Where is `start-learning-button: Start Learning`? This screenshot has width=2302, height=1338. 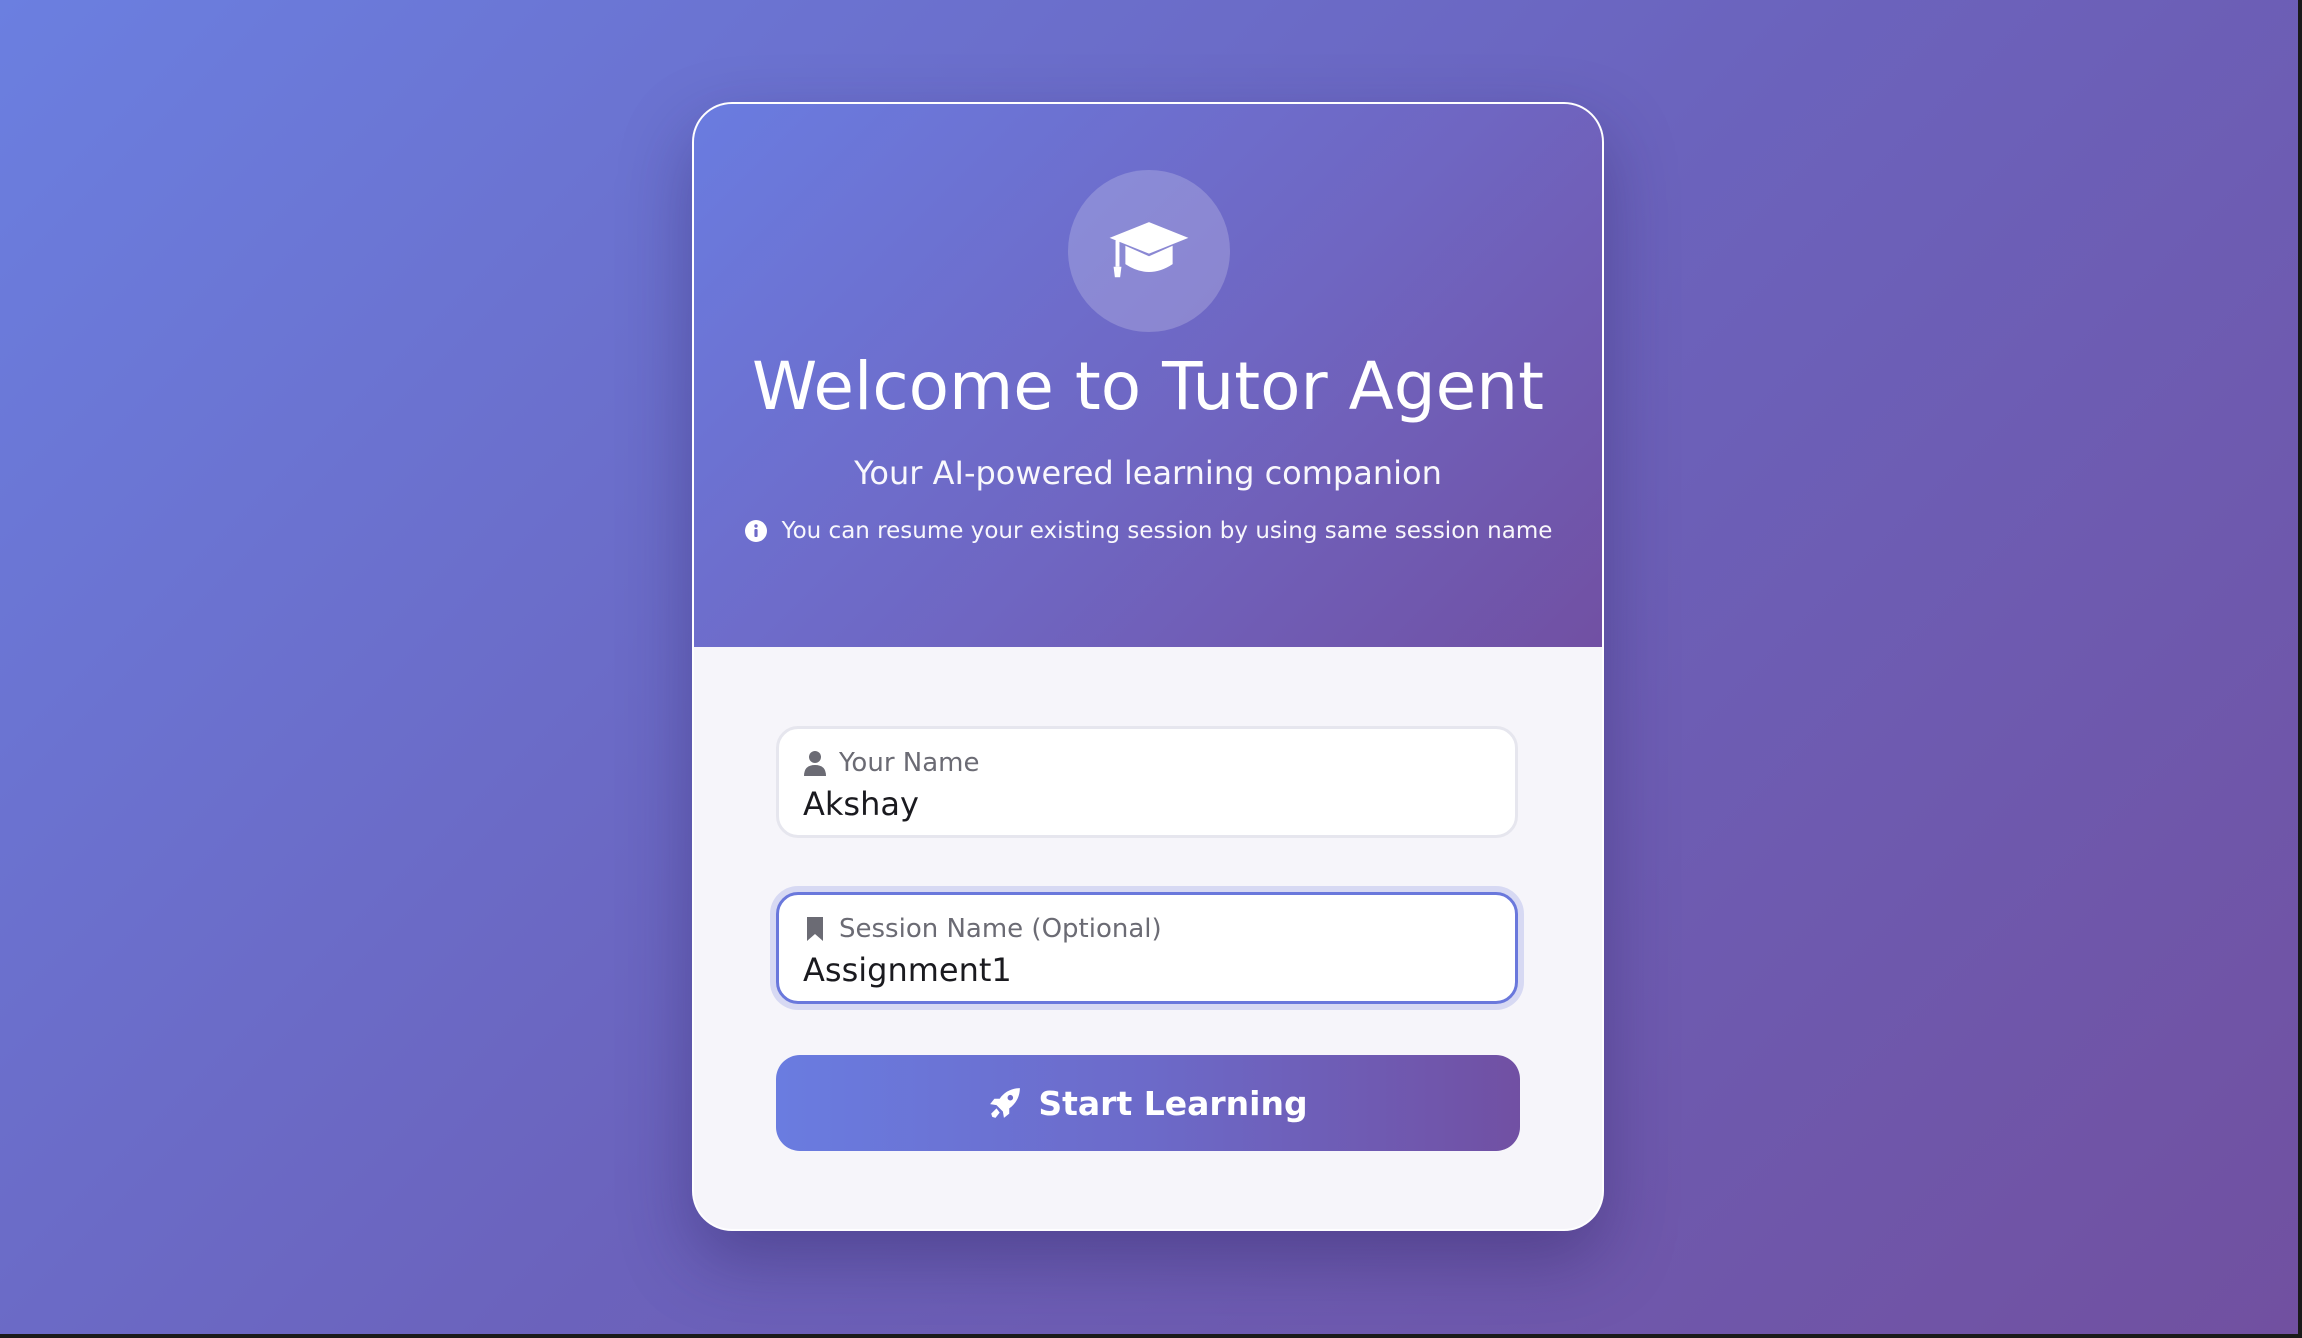
start-learning-button: Start Learning is located at coordinates (1148, 1103).